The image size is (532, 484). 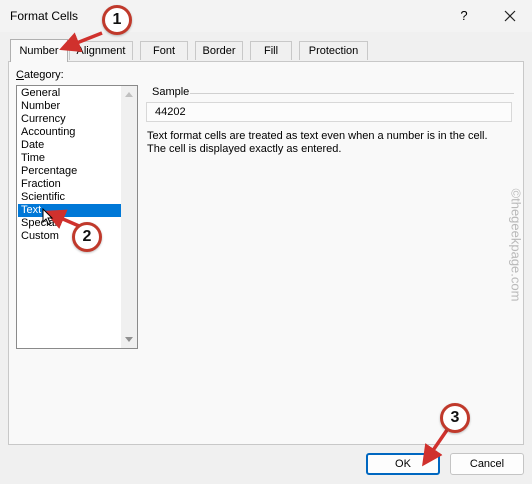 I want to click on sample-label: Sample, so click(x=171, y=92).